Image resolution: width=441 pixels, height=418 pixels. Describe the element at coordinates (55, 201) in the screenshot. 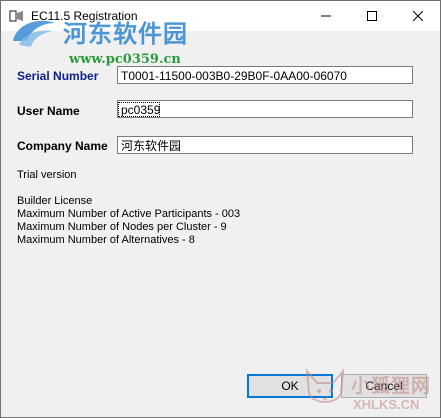

I see `license-type-text: Builder License` at that location.